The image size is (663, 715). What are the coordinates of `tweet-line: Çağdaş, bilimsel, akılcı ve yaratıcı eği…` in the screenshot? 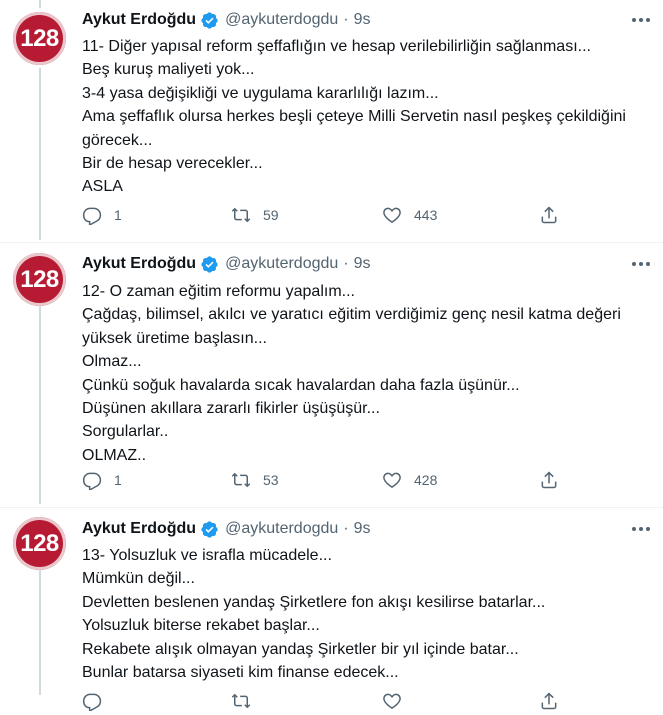 It's located at (351, 315).